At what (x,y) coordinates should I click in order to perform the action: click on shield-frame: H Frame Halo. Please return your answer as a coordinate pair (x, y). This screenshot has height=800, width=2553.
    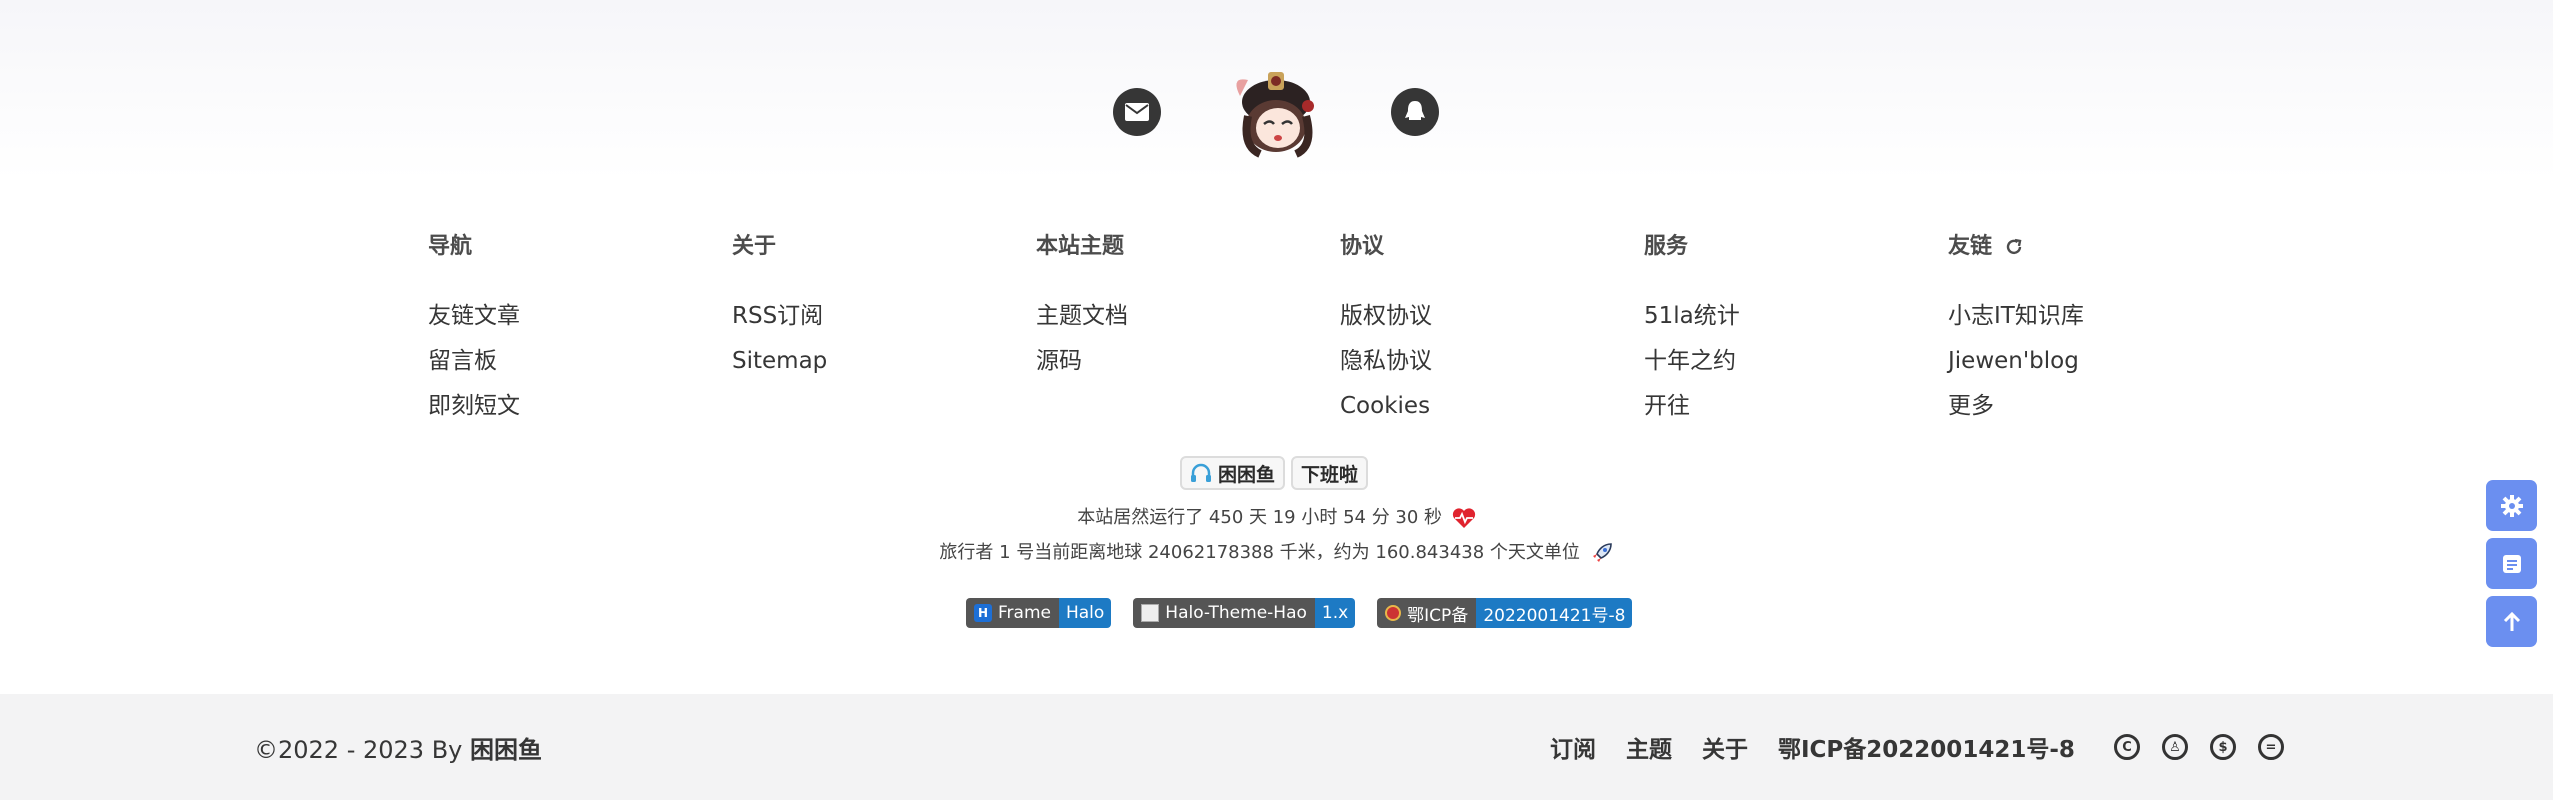
    Looking at the image, I should click on (1039, 613).